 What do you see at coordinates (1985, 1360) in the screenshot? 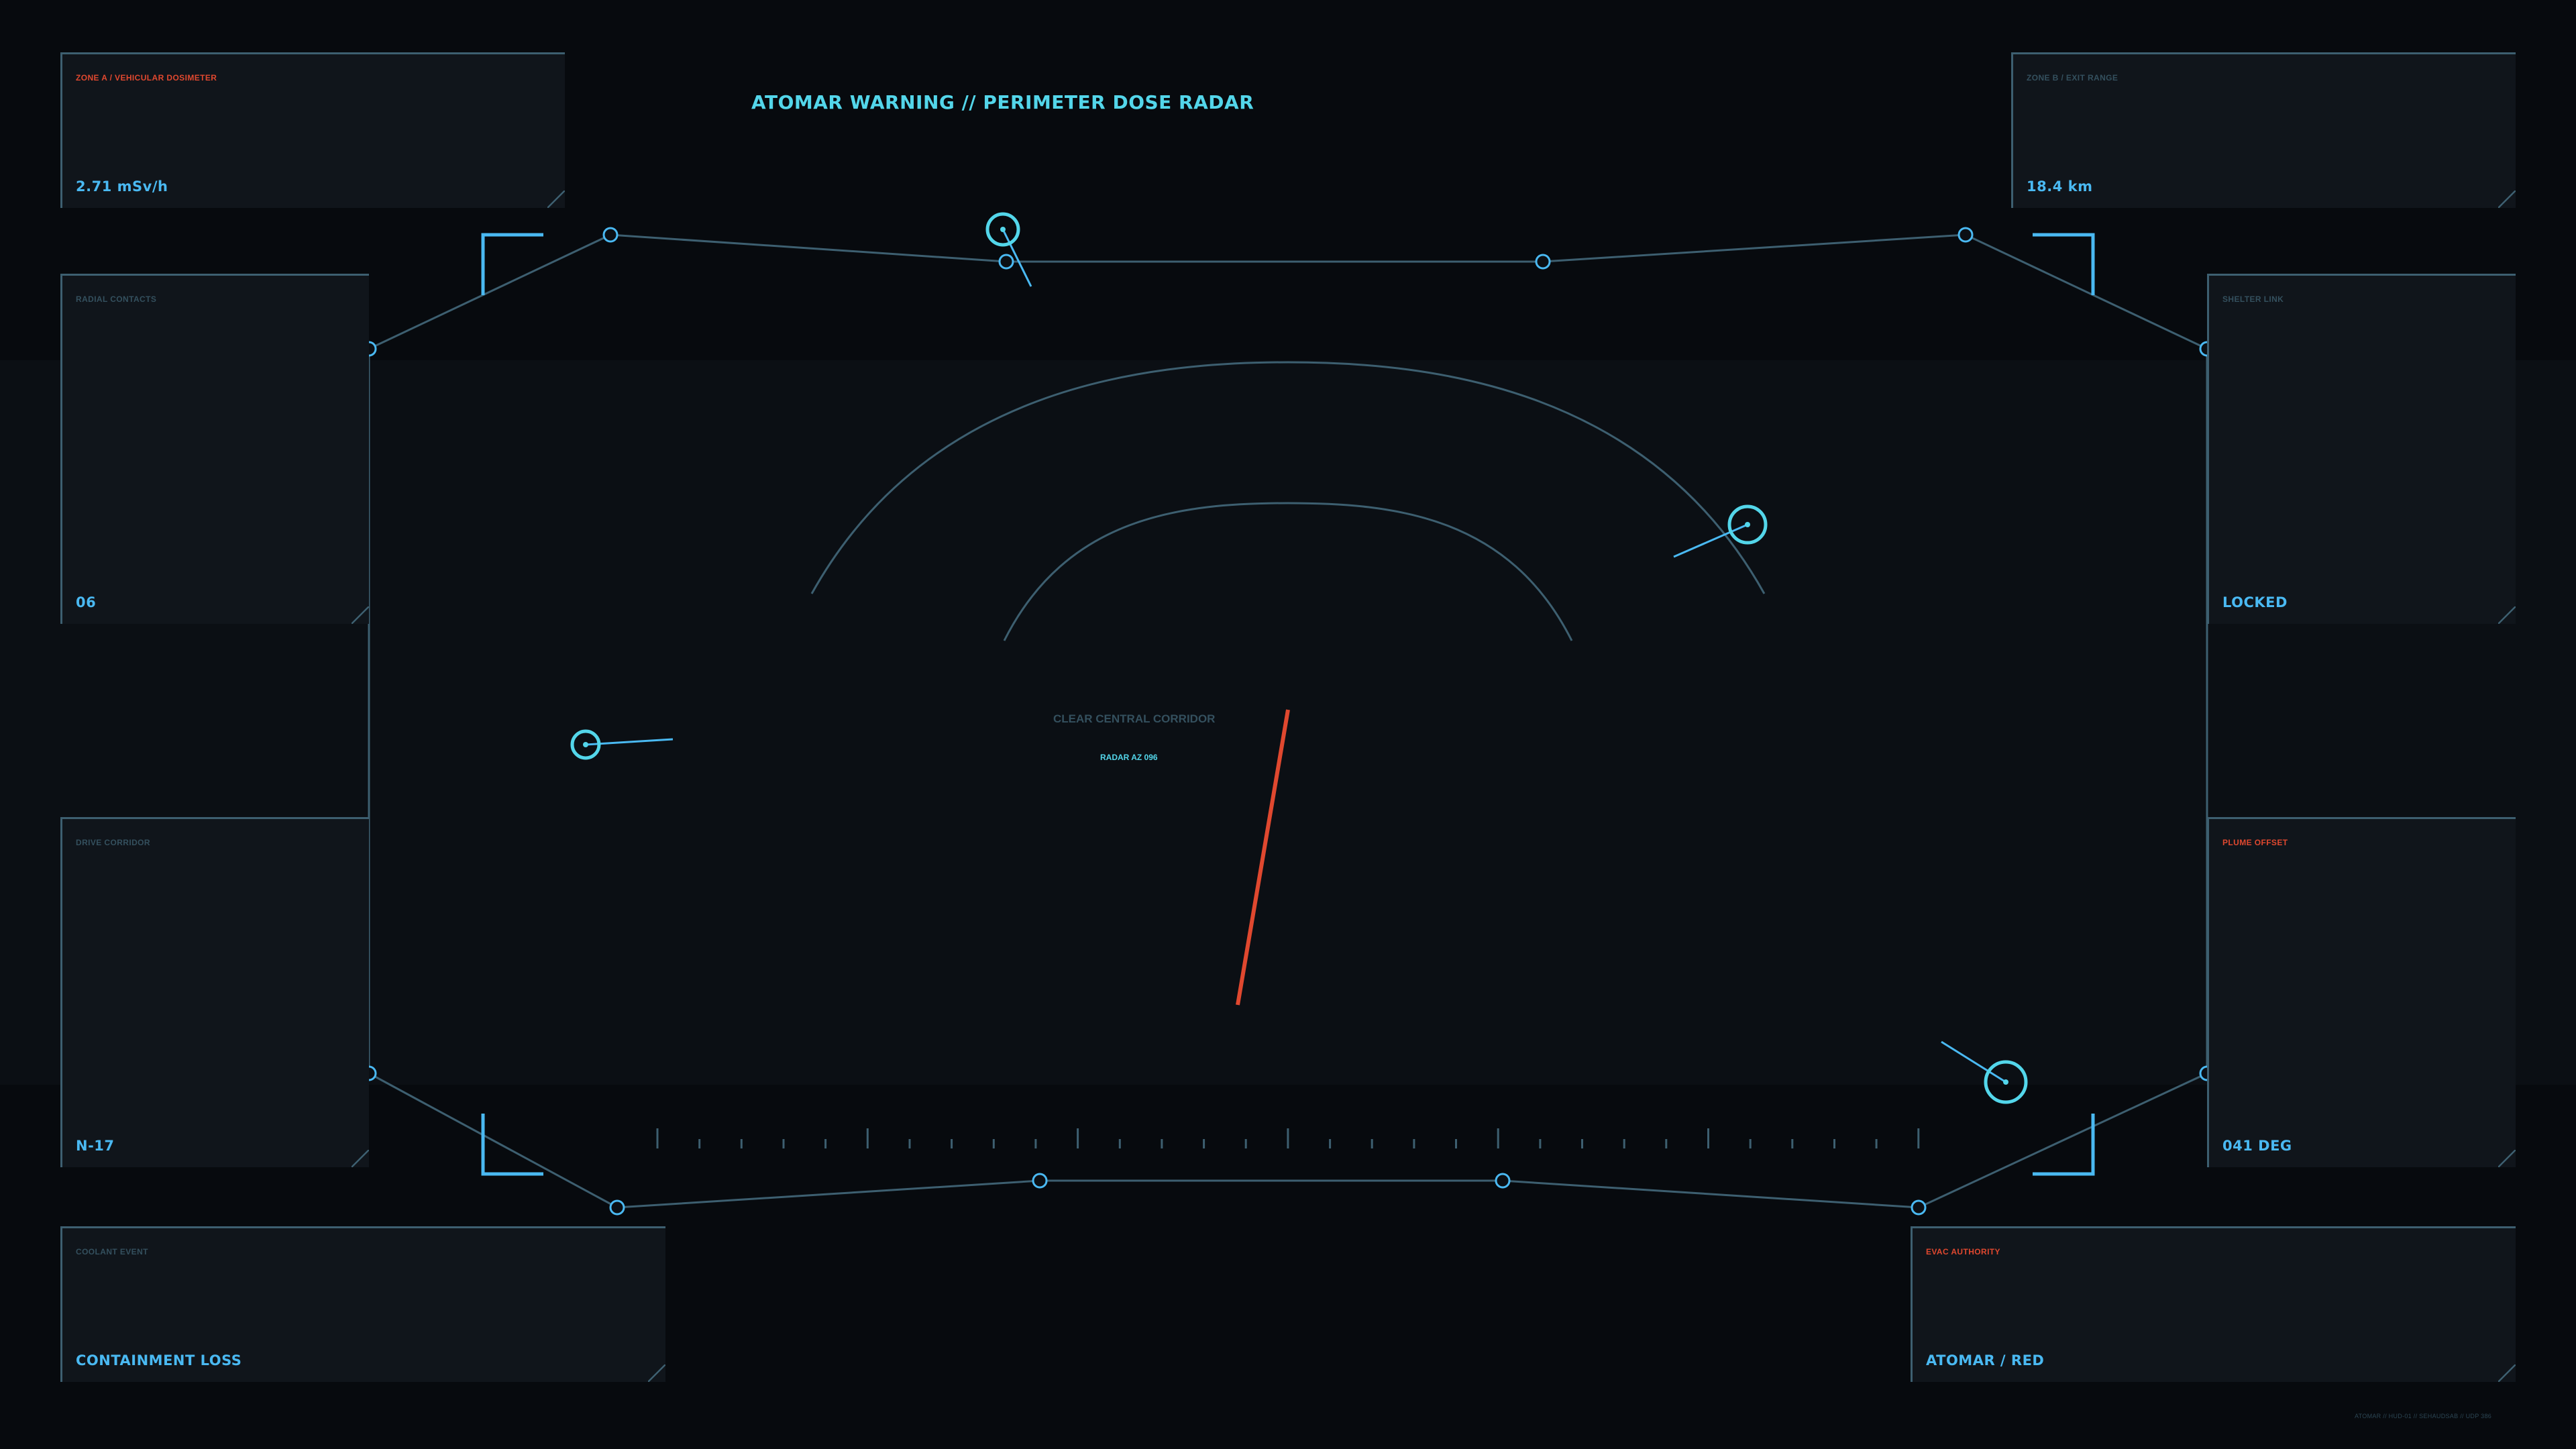
I see `panel-evac-authority-value: ATOMAR / RED` at bounding box center [1985, 1360].